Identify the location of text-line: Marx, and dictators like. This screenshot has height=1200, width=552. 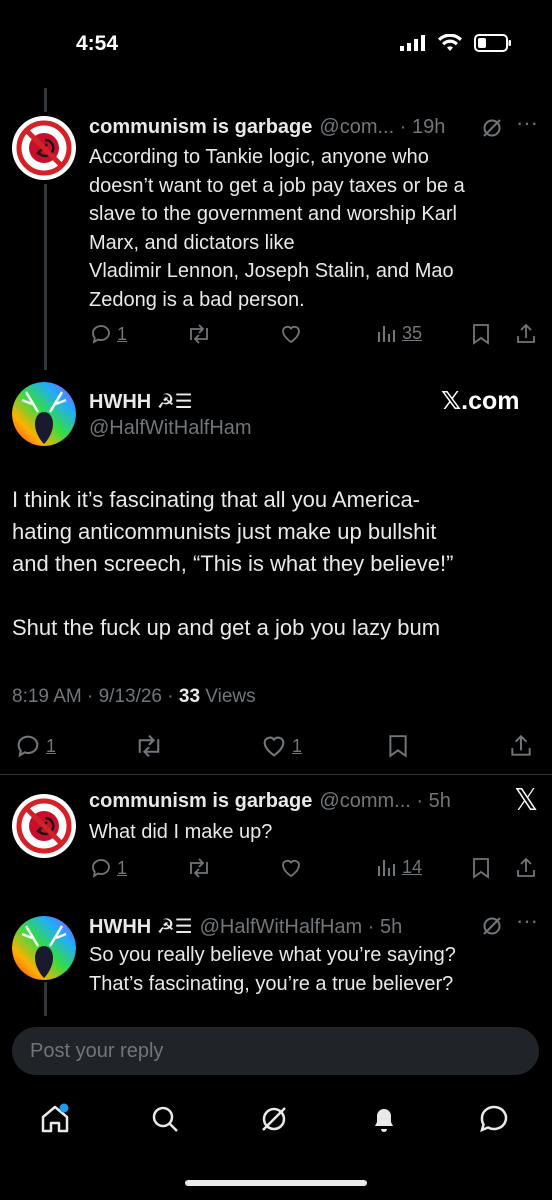
(192, 242).